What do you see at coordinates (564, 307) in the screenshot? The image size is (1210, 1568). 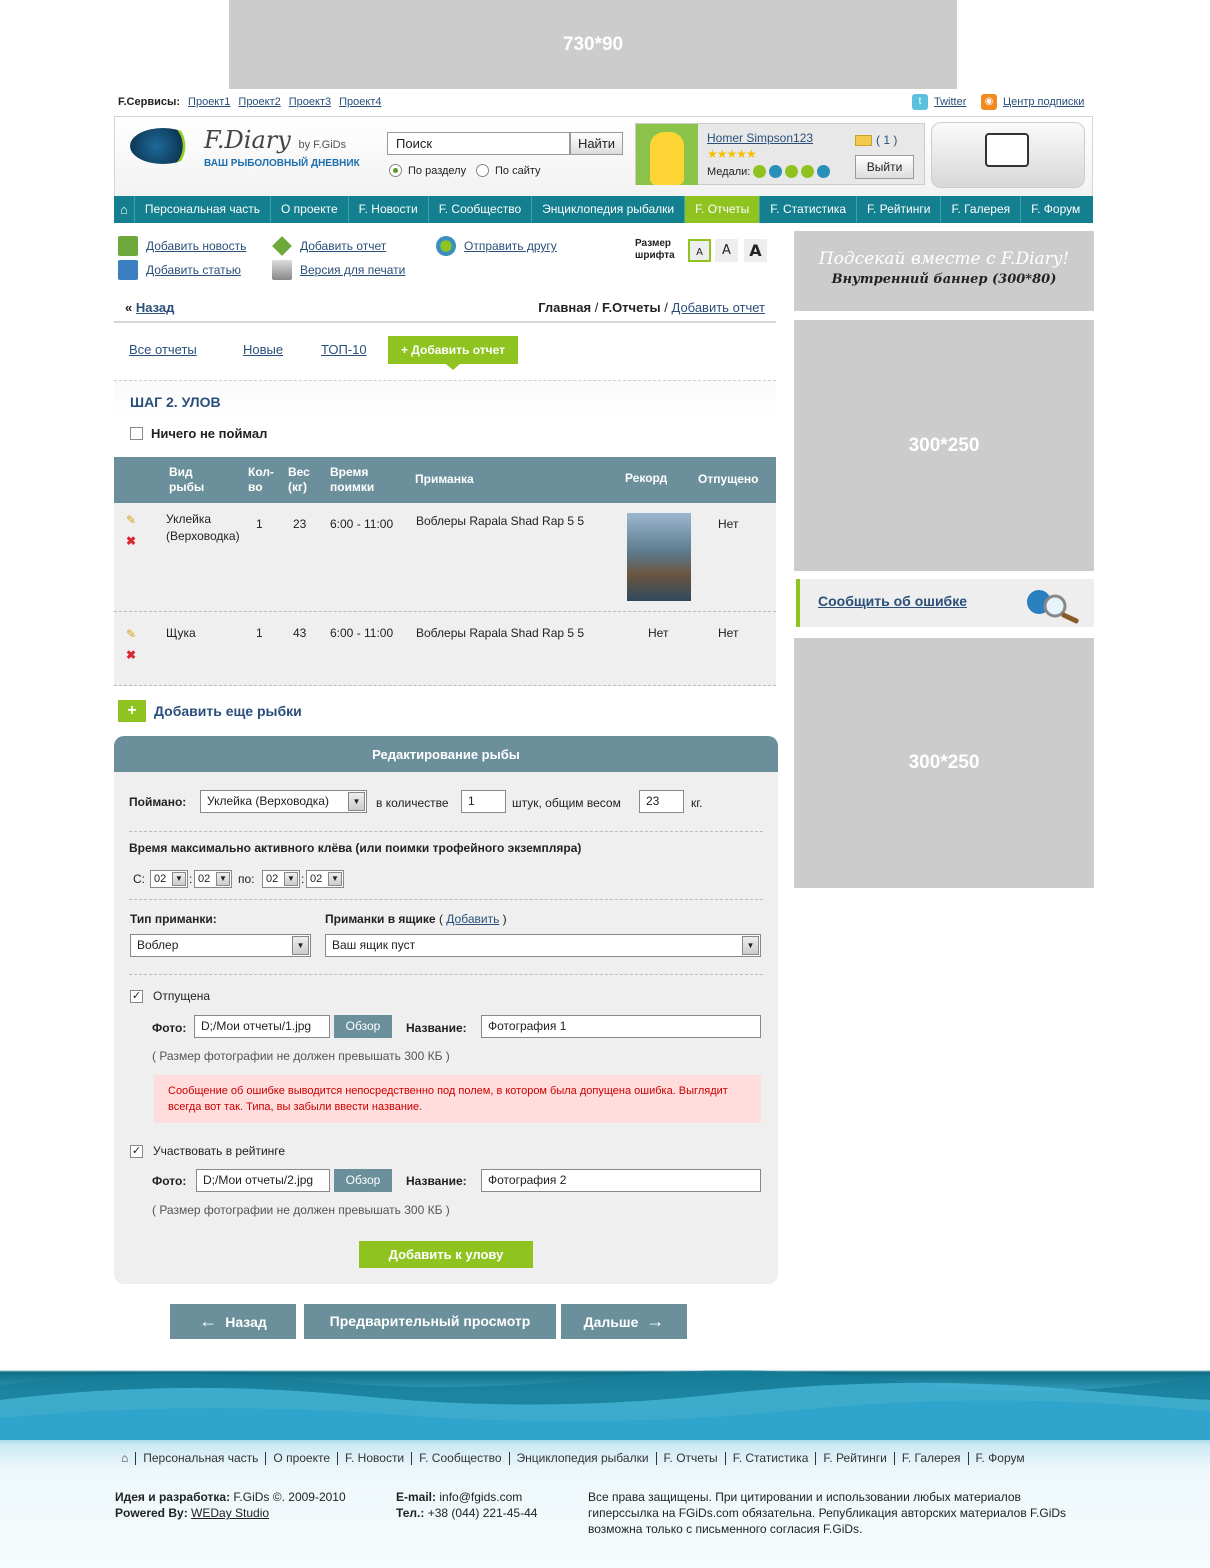 I see `crumb-home: Главная` at bounding box center [564, 307].